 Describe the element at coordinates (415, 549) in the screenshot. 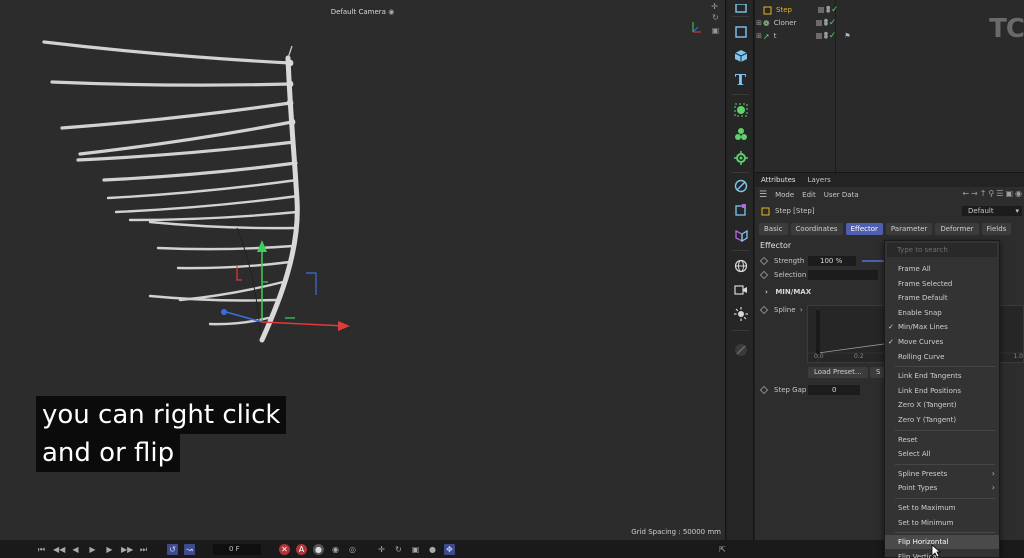

I see `key-scale-icon: ▣` at that location.